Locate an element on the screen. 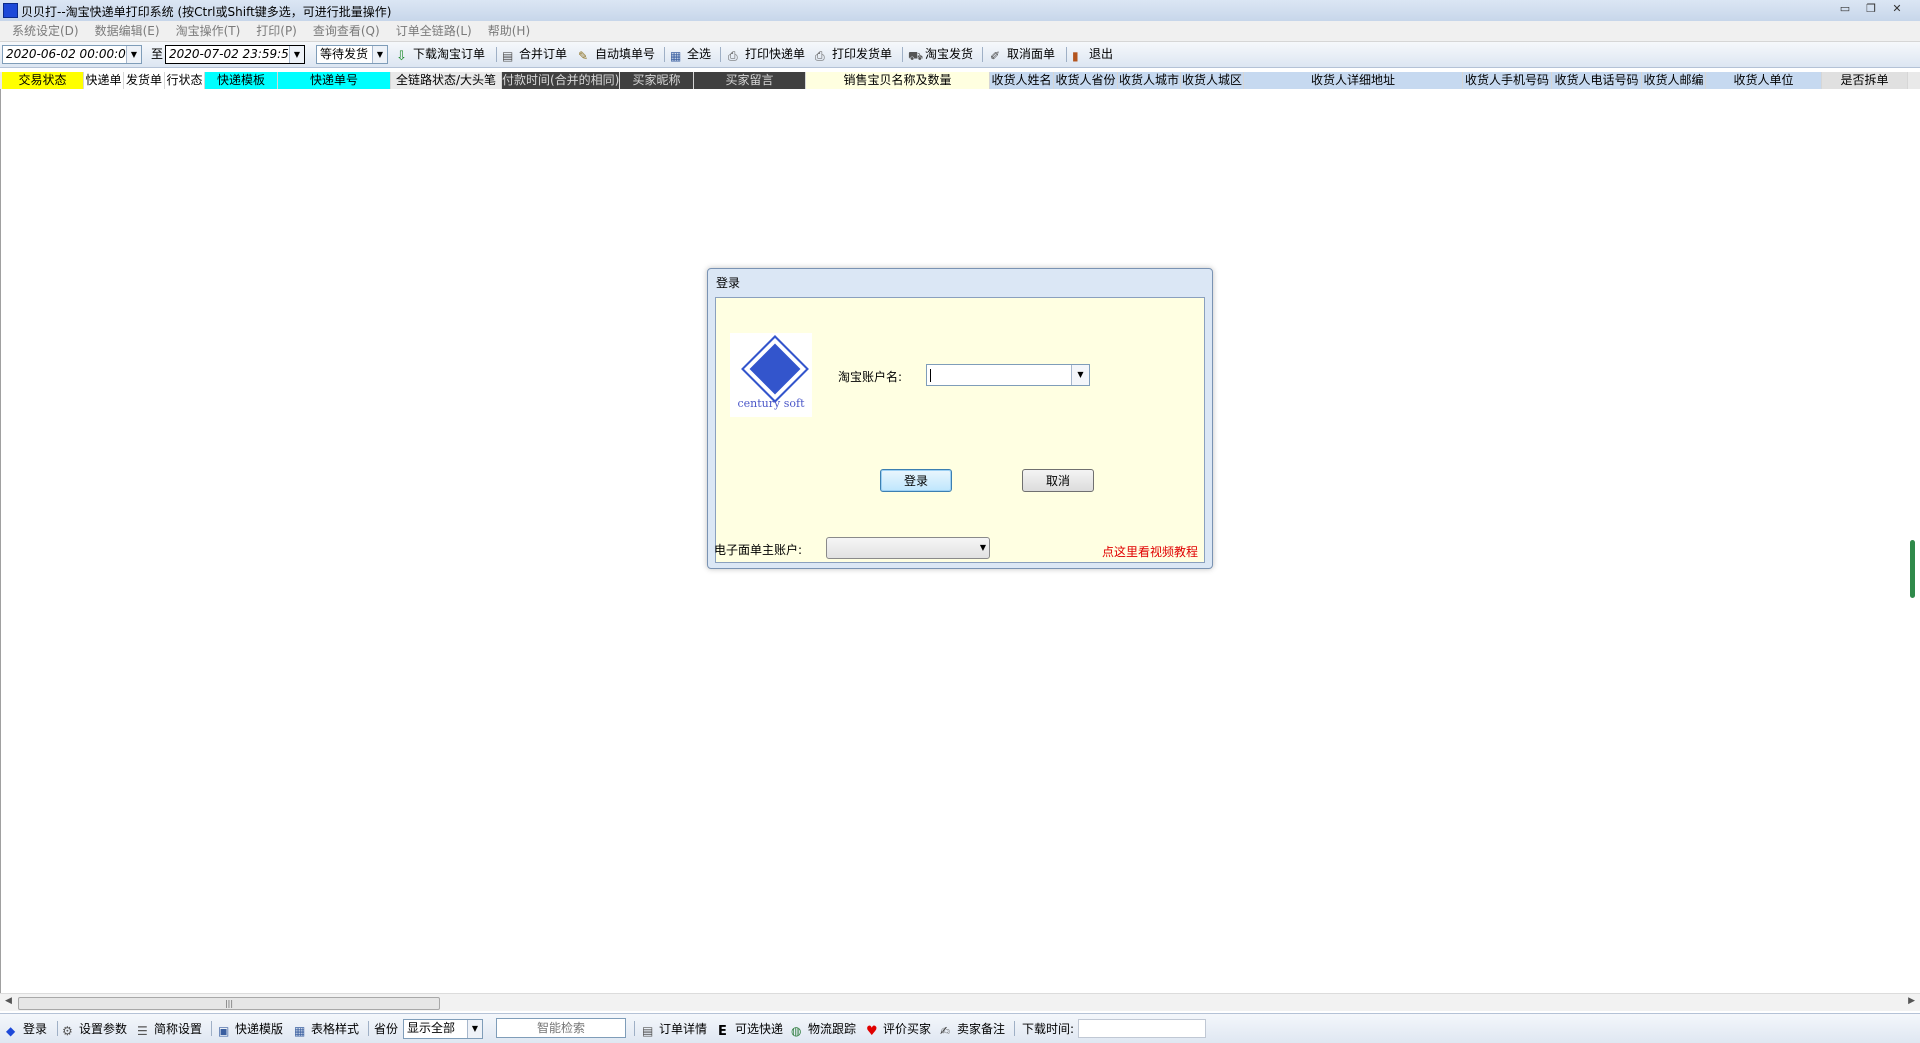  column-header: 发货单 is located at coordinates (144, 80).